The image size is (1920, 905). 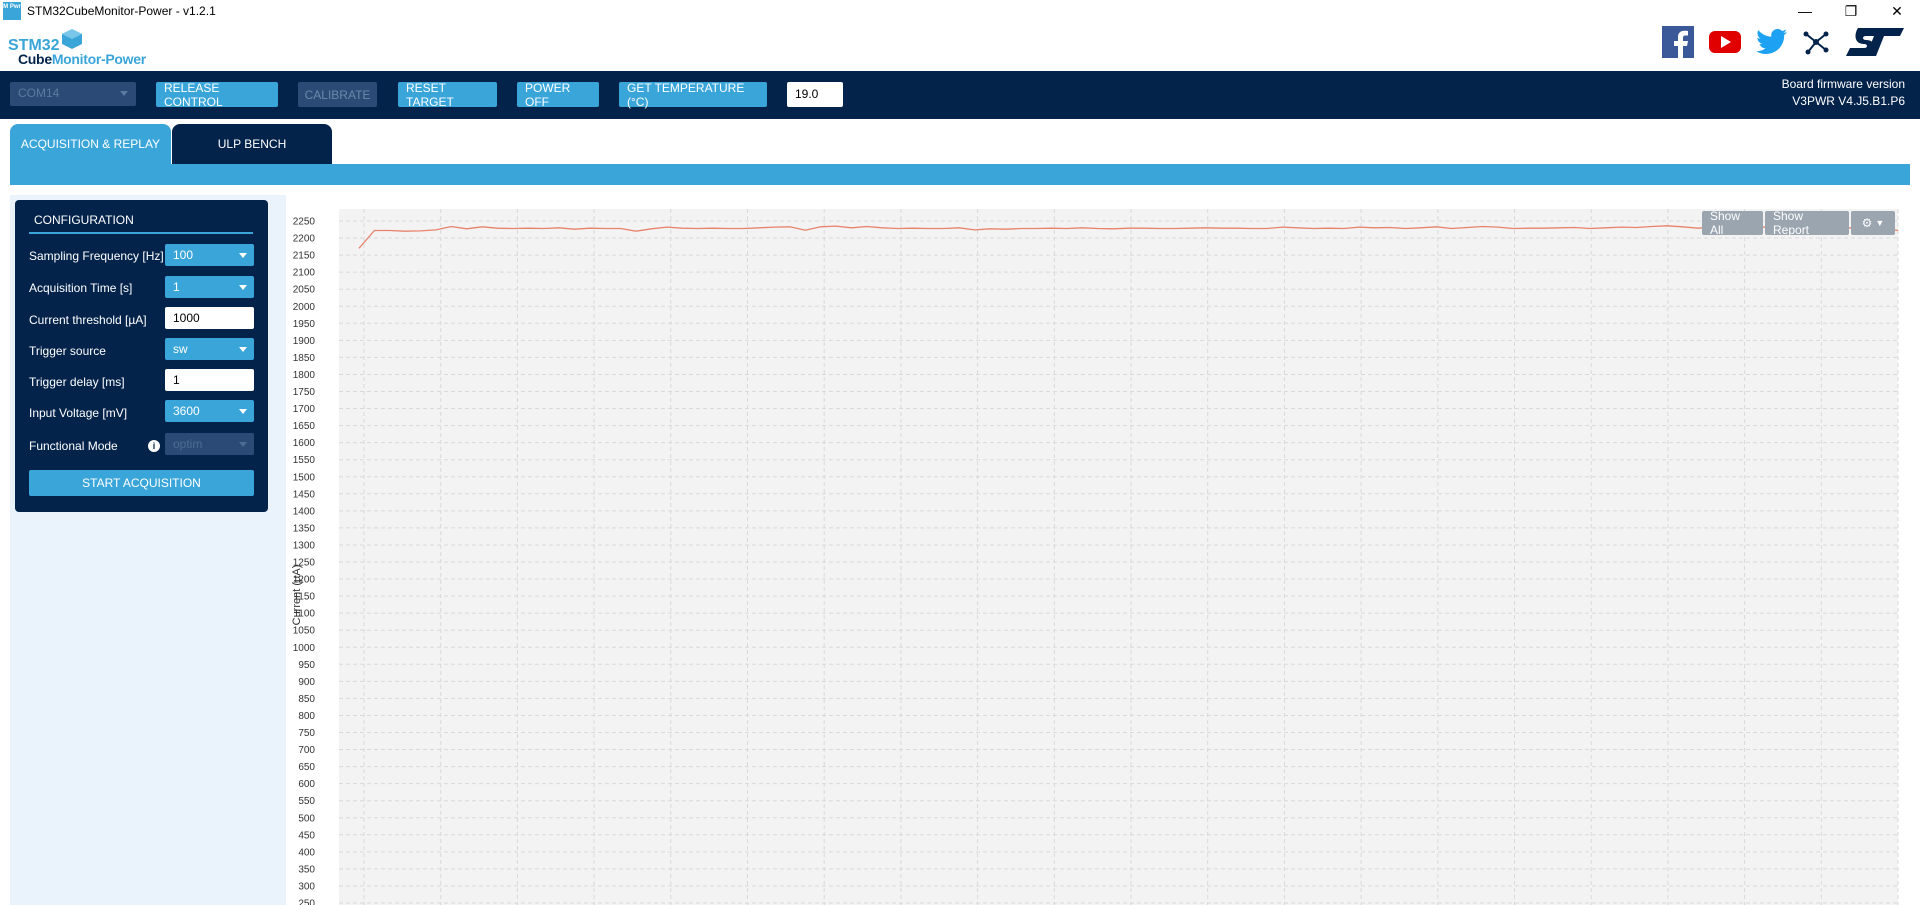 What do you see at coordinates (304, 511) in the screenshot?
I see `y-tick-label: 1400` at bounding box center [304, 511].